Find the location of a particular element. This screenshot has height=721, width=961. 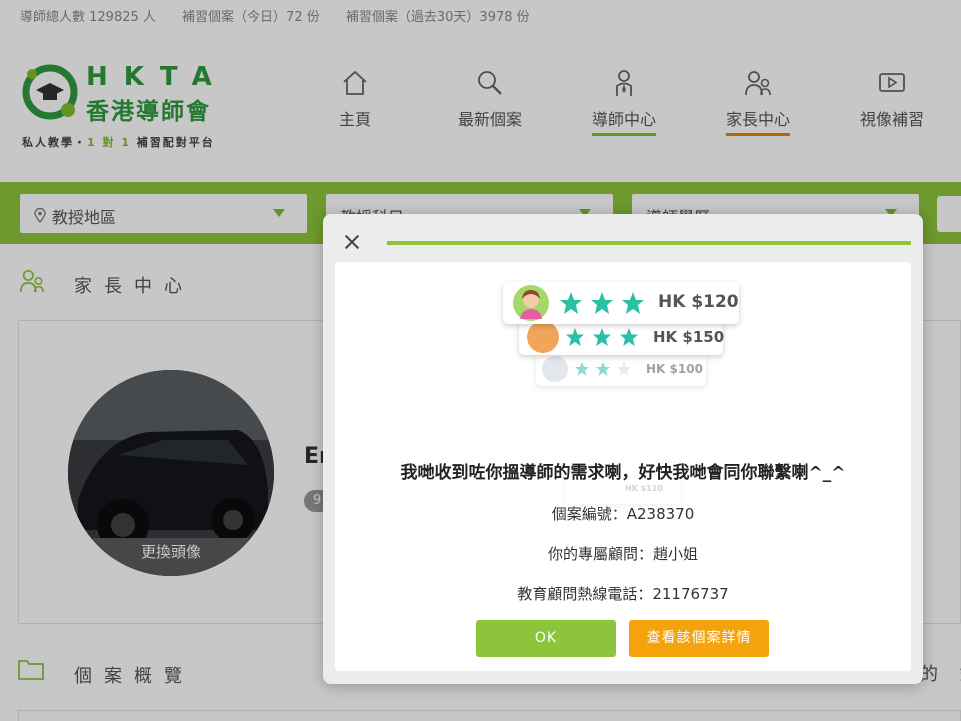

modal-progress-bar is located at coordinates (649, 243).